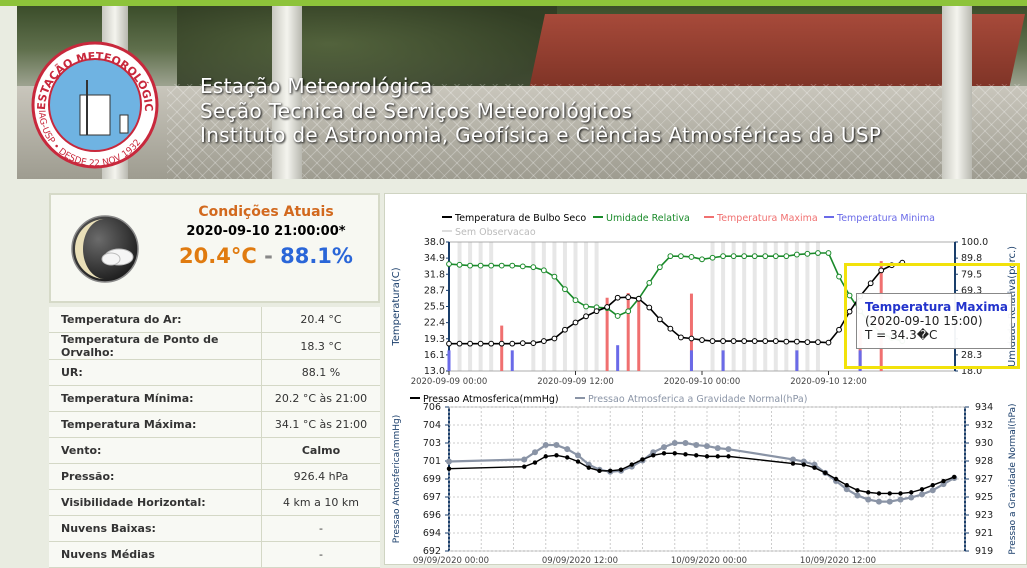 This screenshot has width=1027, height=568. Describe the element at coordinates (316, 256) in the screenshot. I see `current-humidity: 88.1%` at that location.